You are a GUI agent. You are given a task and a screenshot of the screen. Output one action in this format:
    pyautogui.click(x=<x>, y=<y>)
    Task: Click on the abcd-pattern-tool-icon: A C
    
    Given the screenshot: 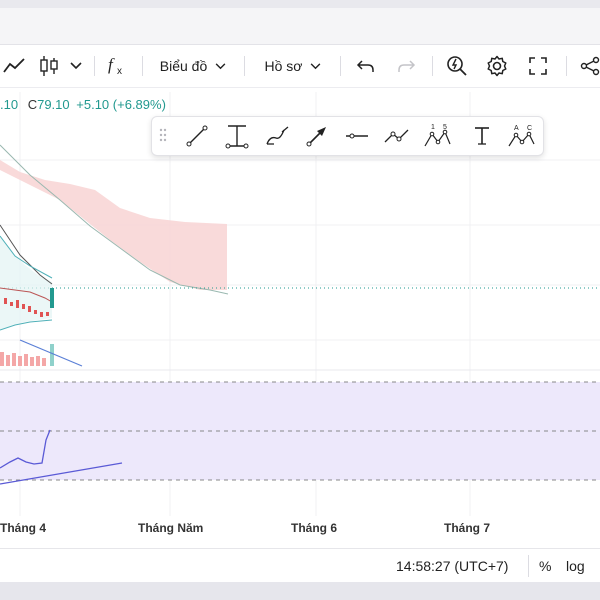 What is the action you would take?
    pyautogui.click(x=521, y=136)
    